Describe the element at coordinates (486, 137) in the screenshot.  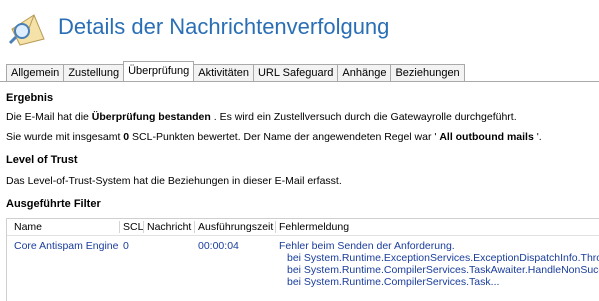
I see `rule-name: All outbound mails` at that location.